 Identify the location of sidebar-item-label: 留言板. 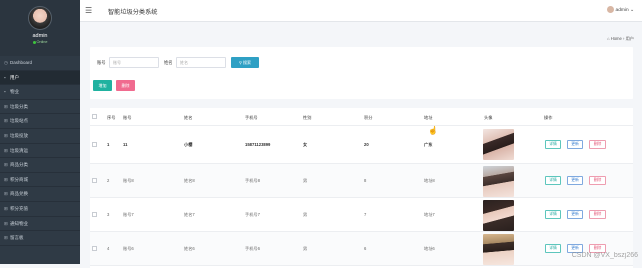
(17, 237).